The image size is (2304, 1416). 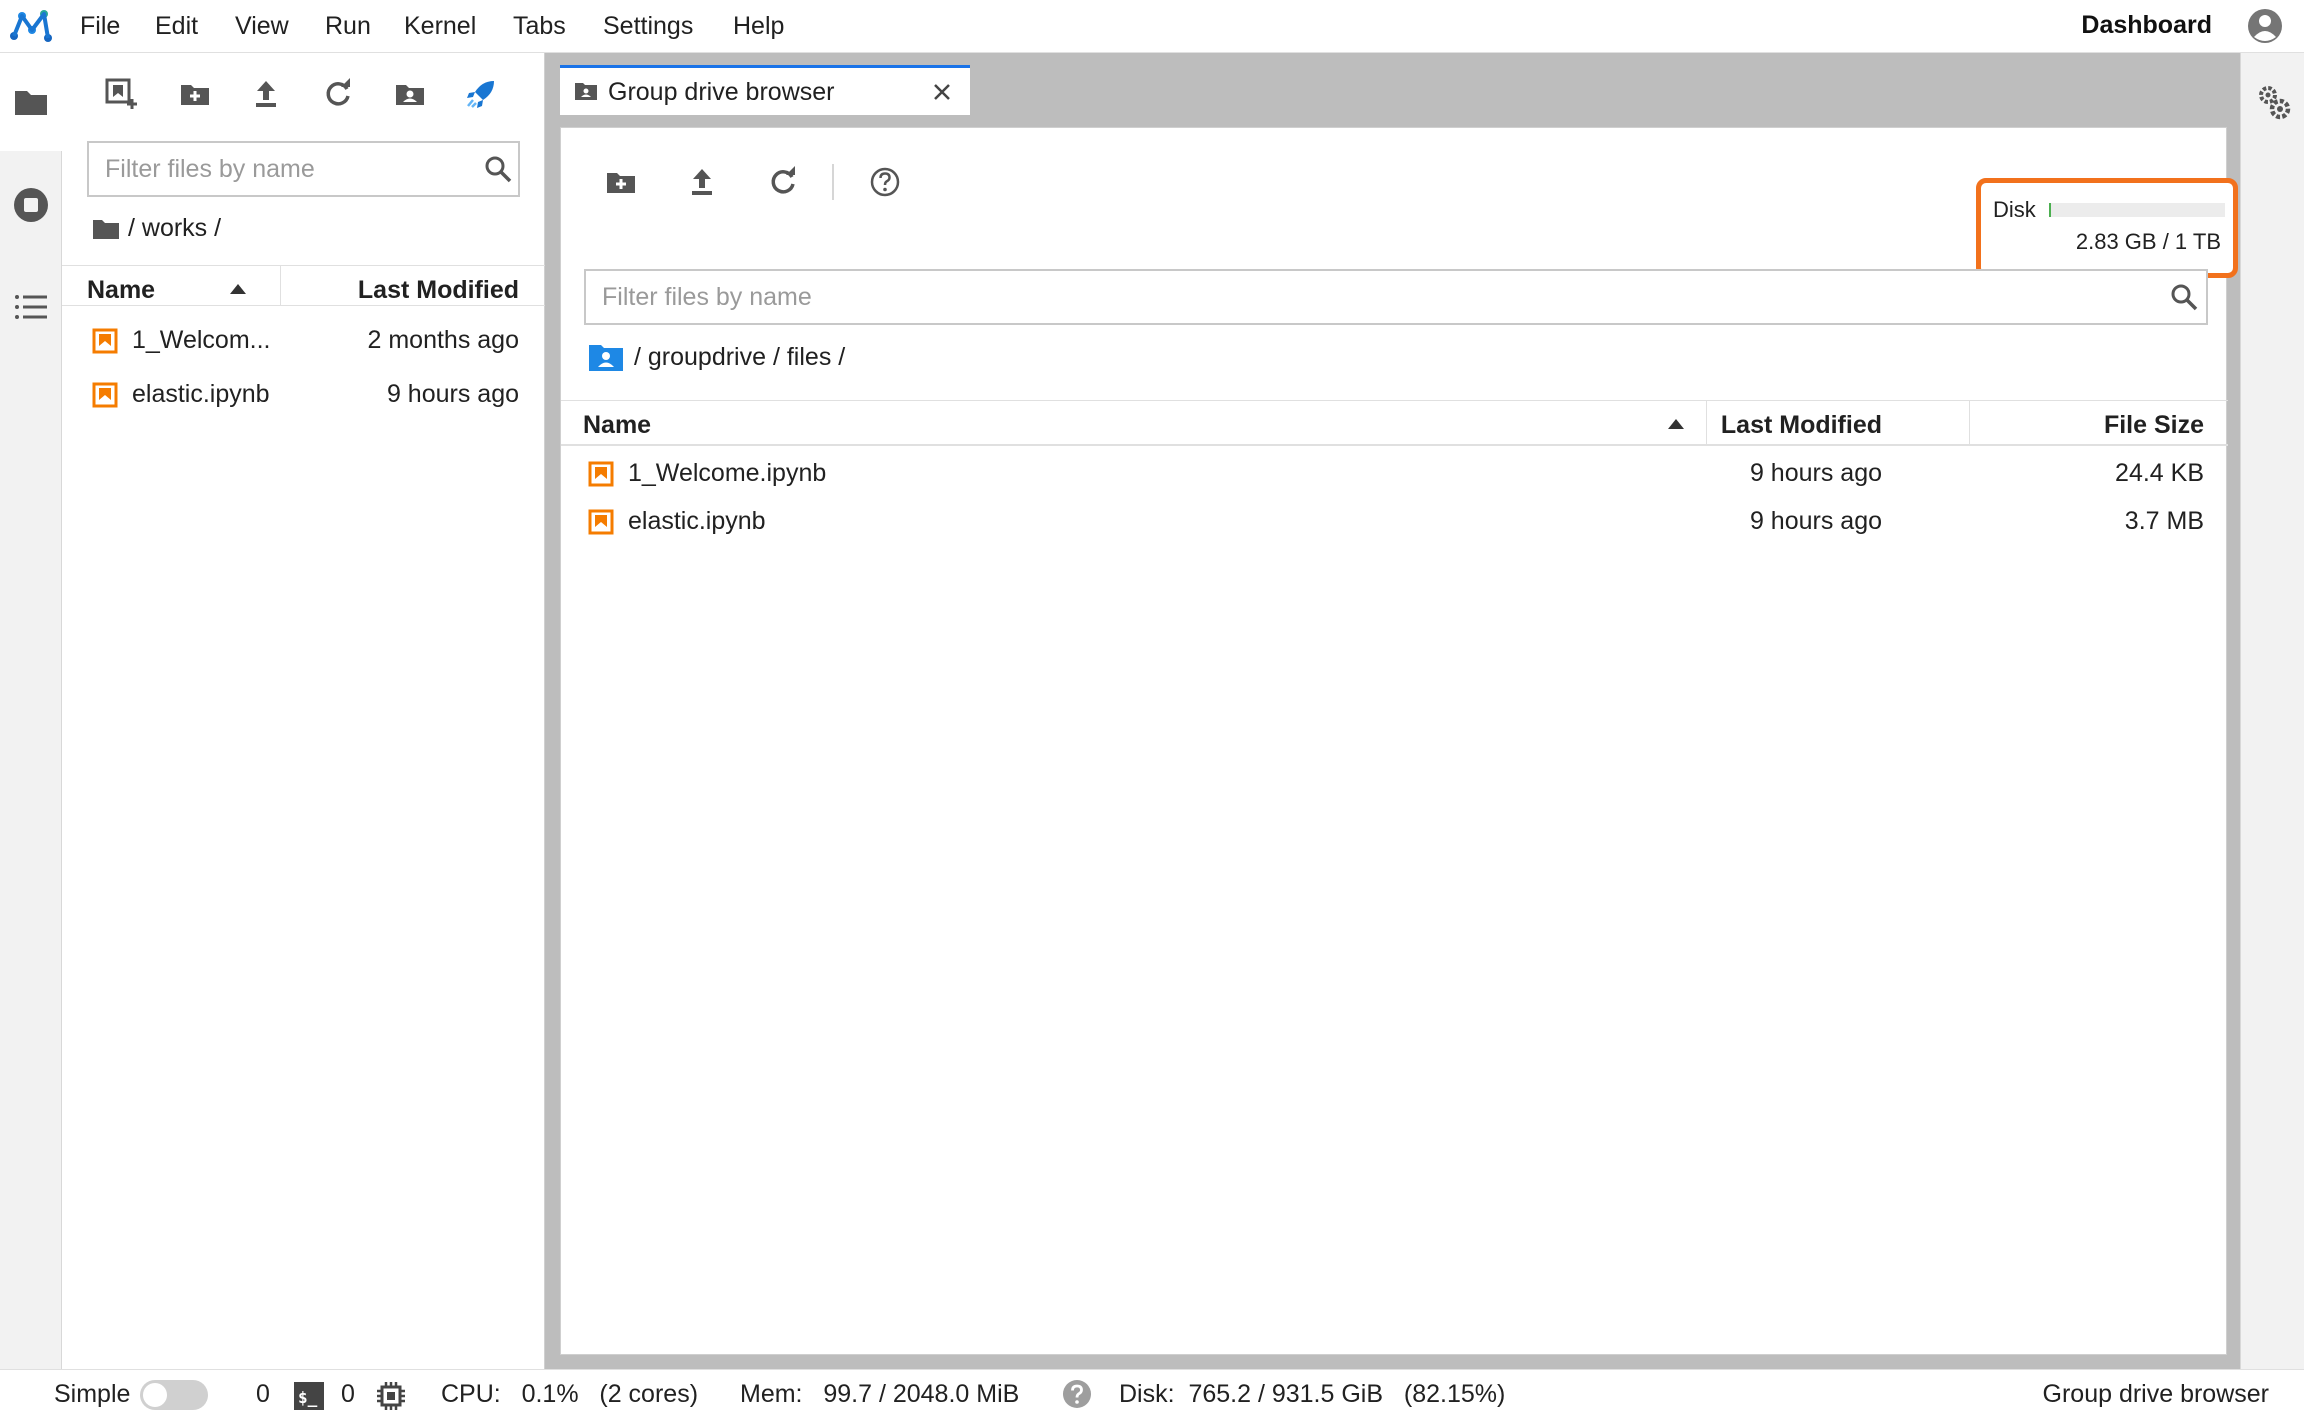 I want to click on user-account-icon, so click(x=2265, y=26).